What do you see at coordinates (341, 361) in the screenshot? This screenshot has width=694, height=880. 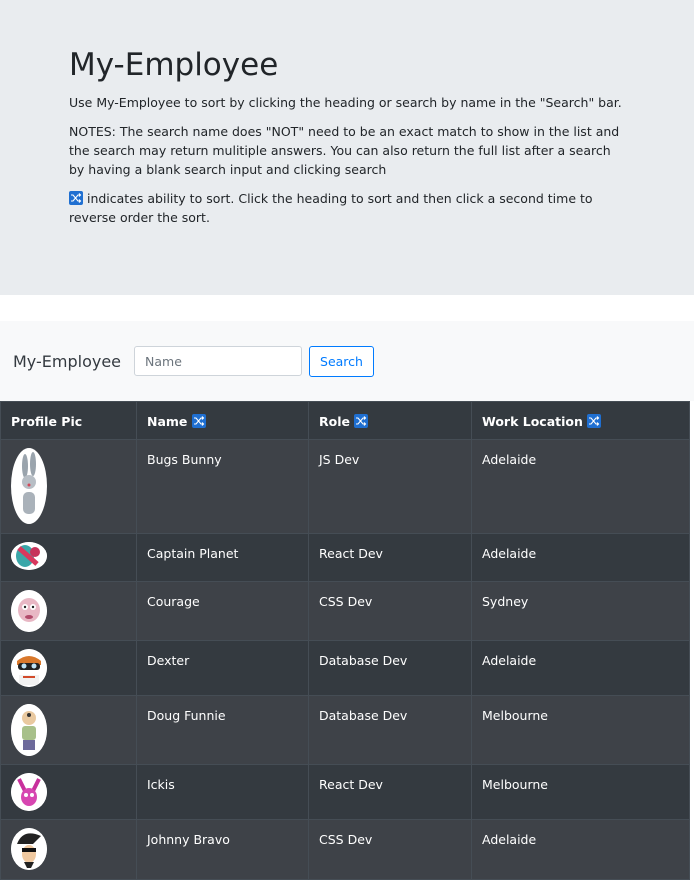 I see `search-button: Search` at bounding box center [341, 361].